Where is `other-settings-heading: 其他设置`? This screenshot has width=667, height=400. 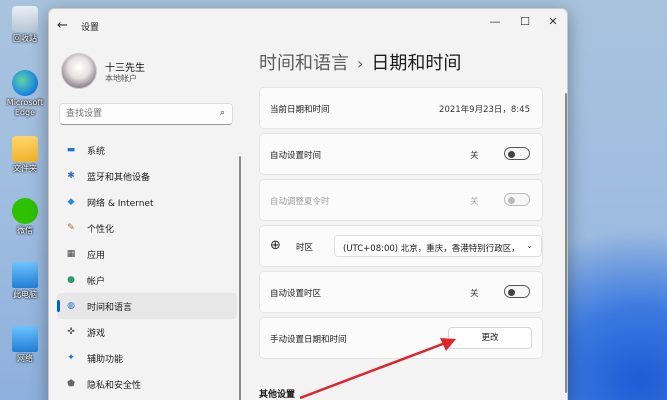 other-settings-heading: 其他设置 is located at coordinates (277, 395).